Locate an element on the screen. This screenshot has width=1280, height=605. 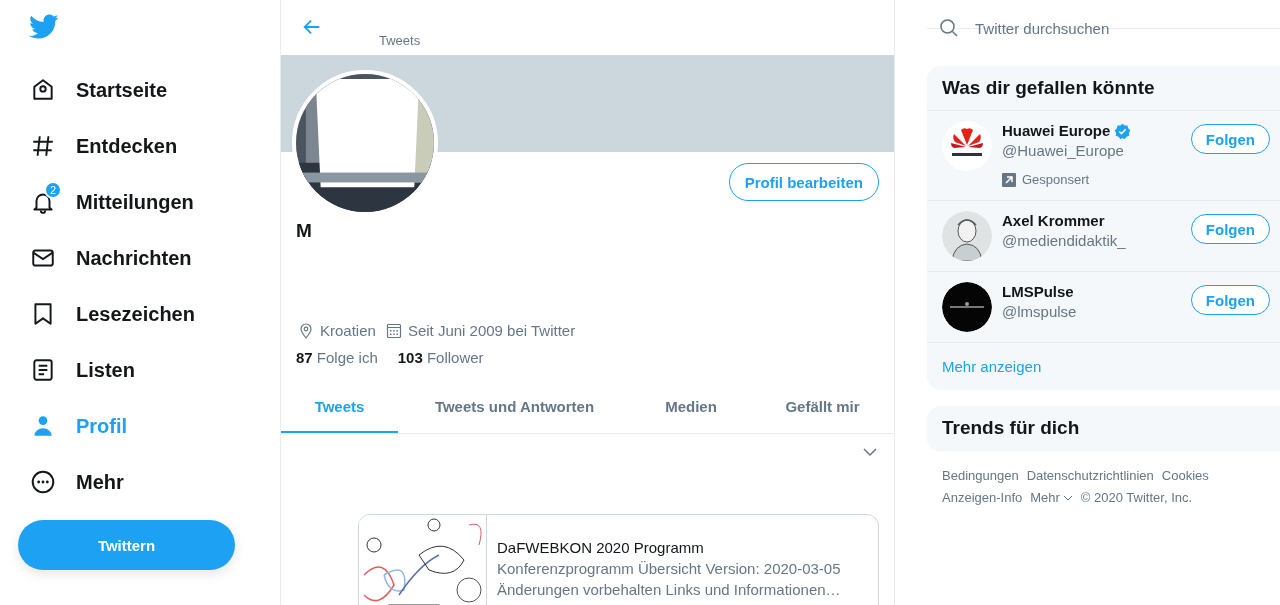
profile-tab: Gefällt mir is located at coordinates (822, 407).